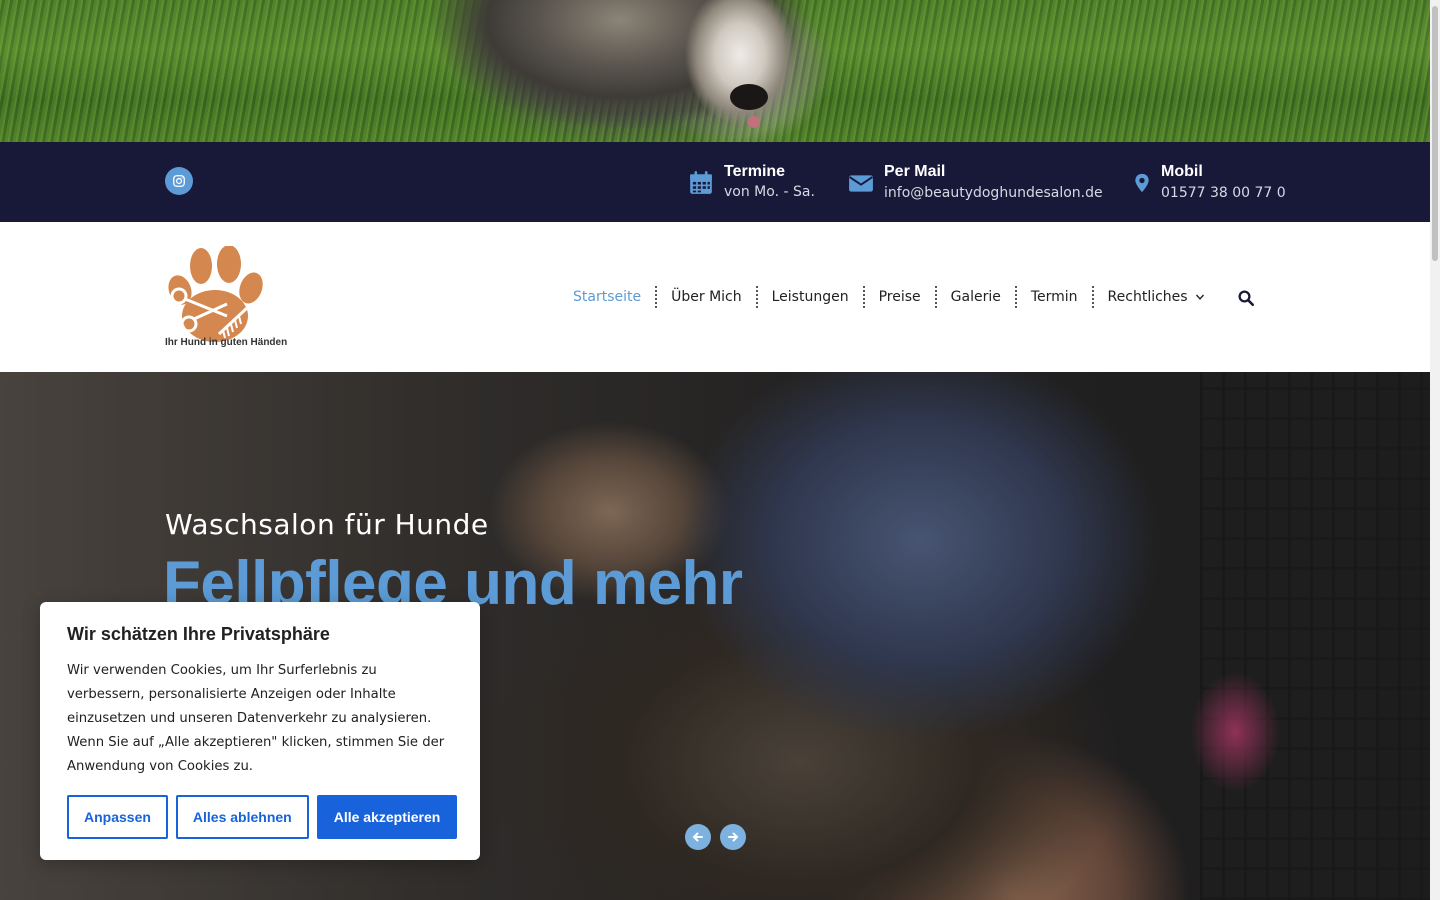 The width and height of the screenshot is (1440, 900). What do you see at coordinates (898, 297) in the screenshot?
I see `nav-item-preise: Preise` at bounding box center [898, 297].